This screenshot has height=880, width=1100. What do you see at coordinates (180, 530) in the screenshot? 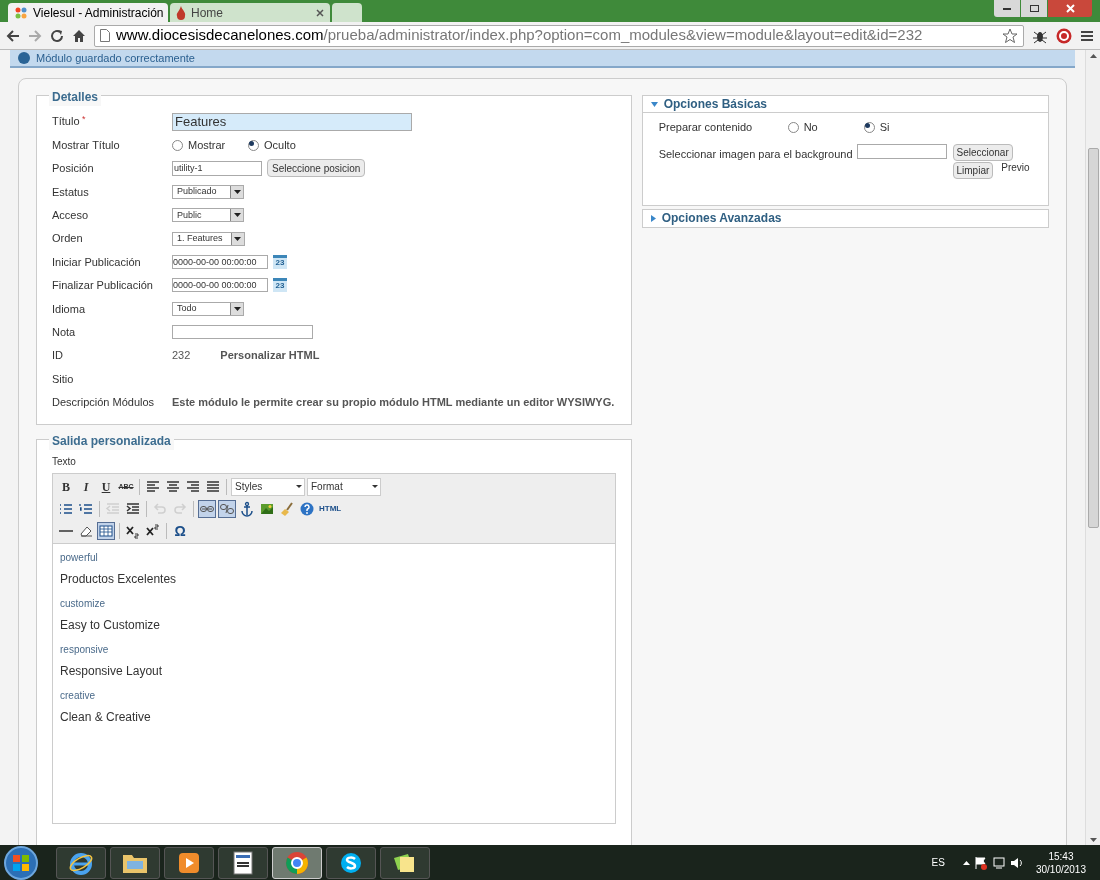
I see `omega-button: Ω` at bounding box center [180, 530].